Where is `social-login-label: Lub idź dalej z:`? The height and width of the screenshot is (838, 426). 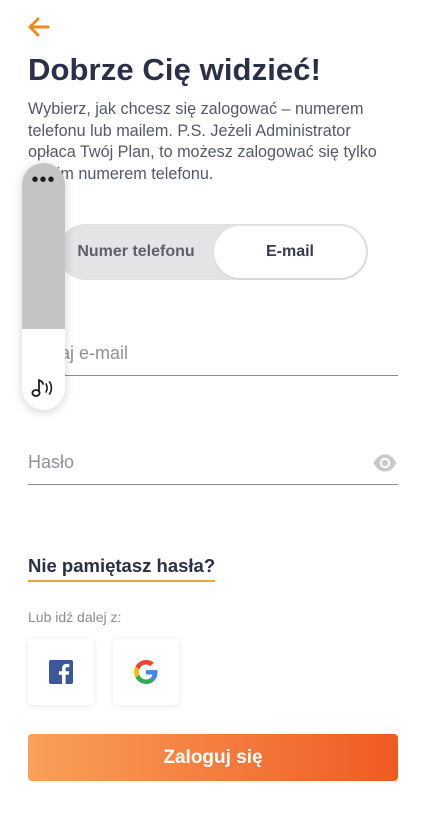
social-login-label: Lub idź dalej z: is located at coordinates (75, 617).